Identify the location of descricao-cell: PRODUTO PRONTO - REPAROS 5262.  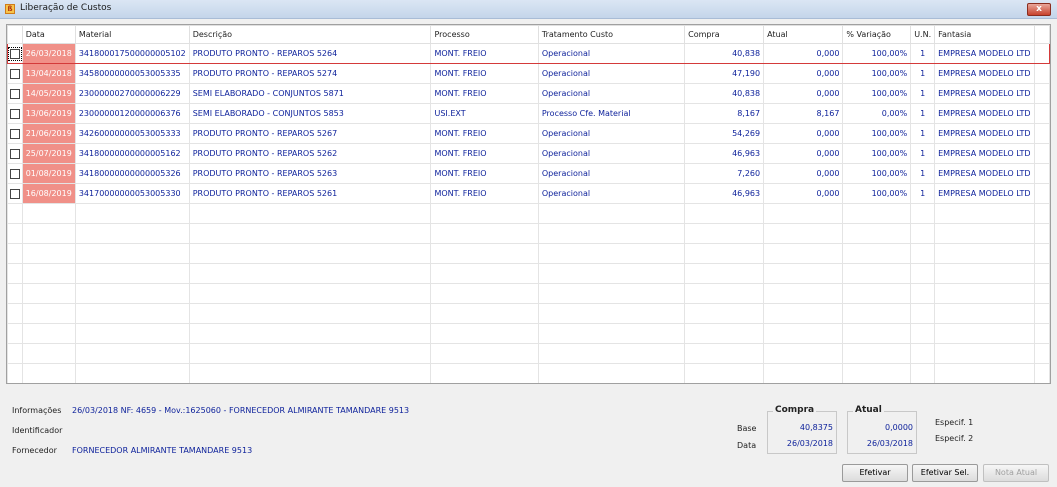
(310, 153).